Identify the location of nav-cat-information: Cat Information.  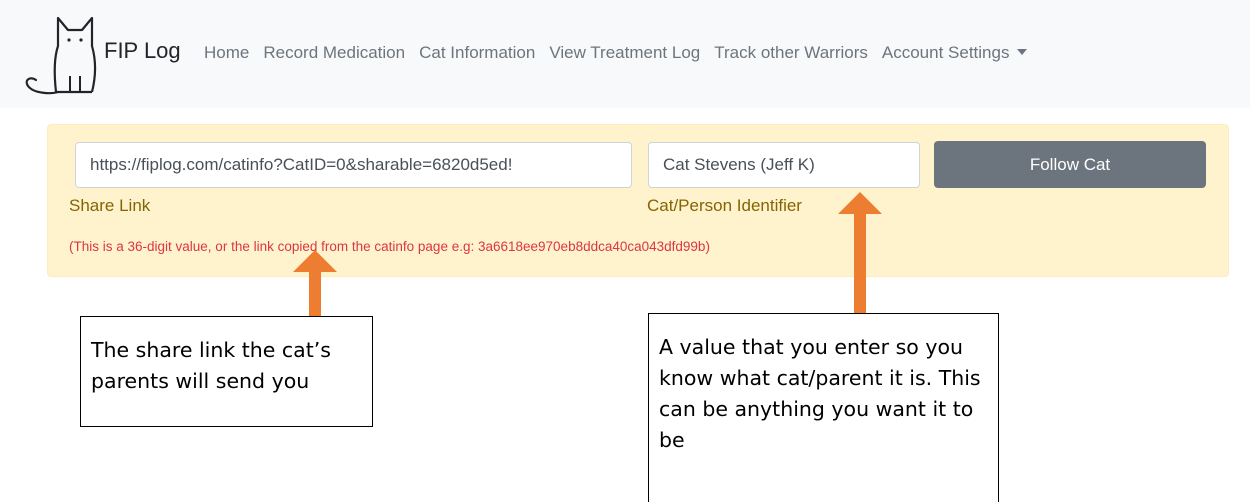
(477, 53).